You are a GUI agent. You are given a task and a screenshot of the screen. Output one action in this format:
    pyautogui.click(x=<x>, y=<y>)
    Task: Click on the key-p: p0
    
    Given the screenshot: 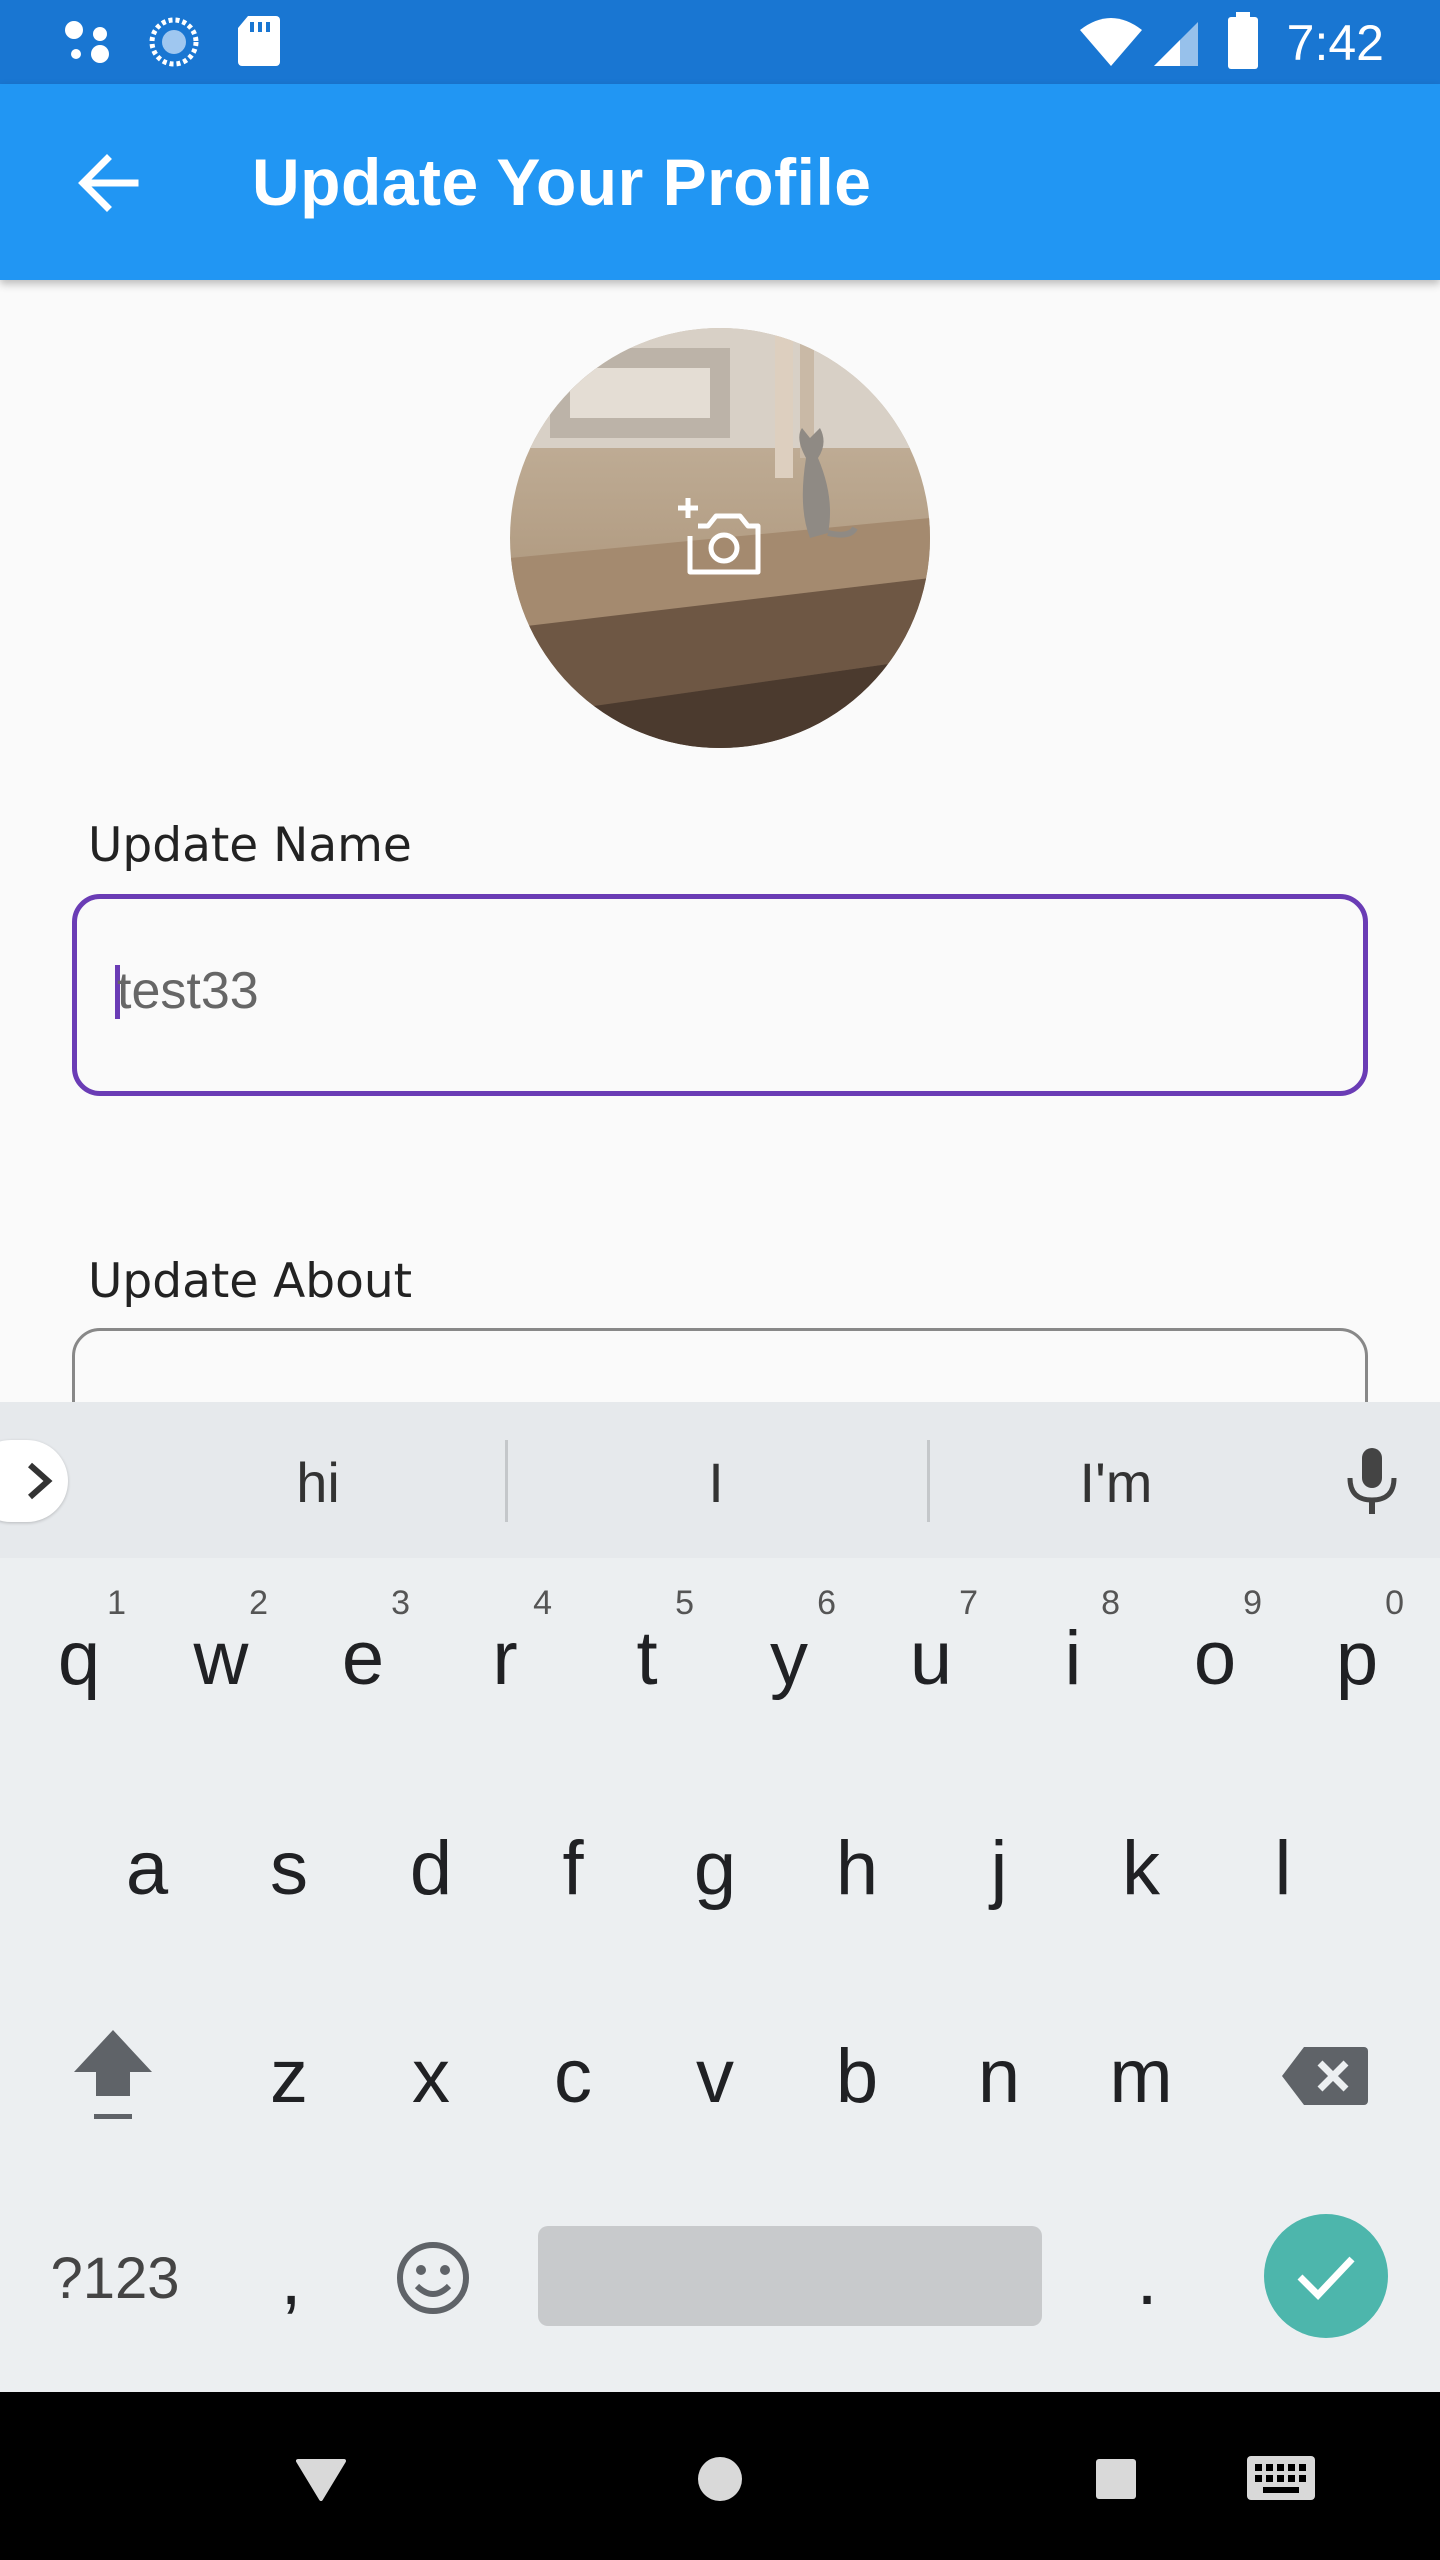 What is the action you would take?
    pyautogui.click(x=1357, y=1658)
    